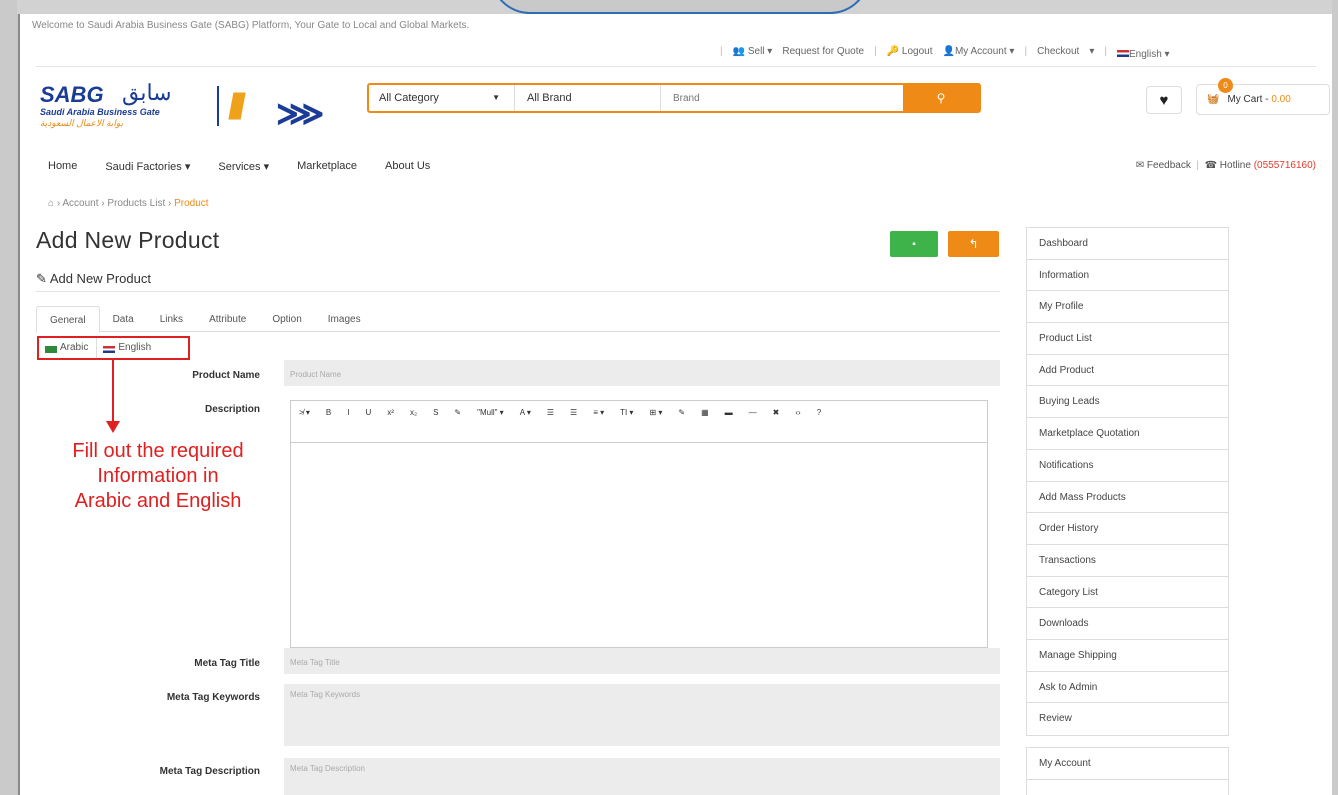  What do you see at coordinates (941, 98) in the screenshot?
I see `search-button: ⚲` at bounding box center [941, 98].